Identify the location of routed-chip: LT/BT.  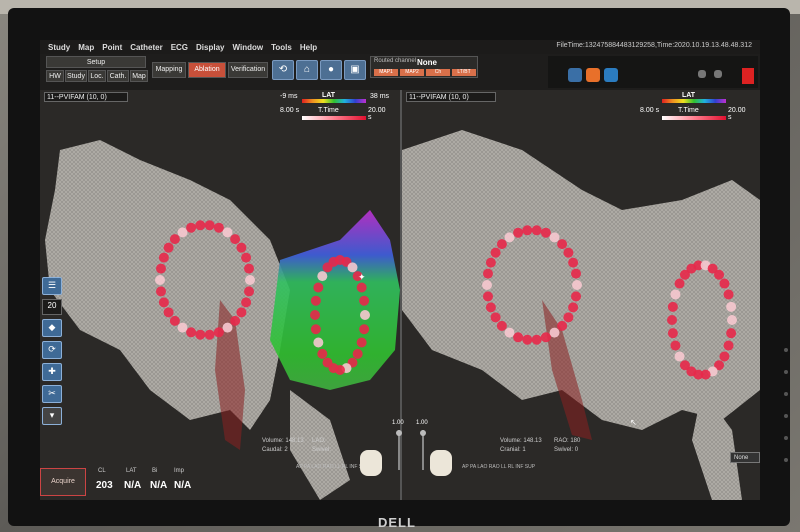
(464, 72).